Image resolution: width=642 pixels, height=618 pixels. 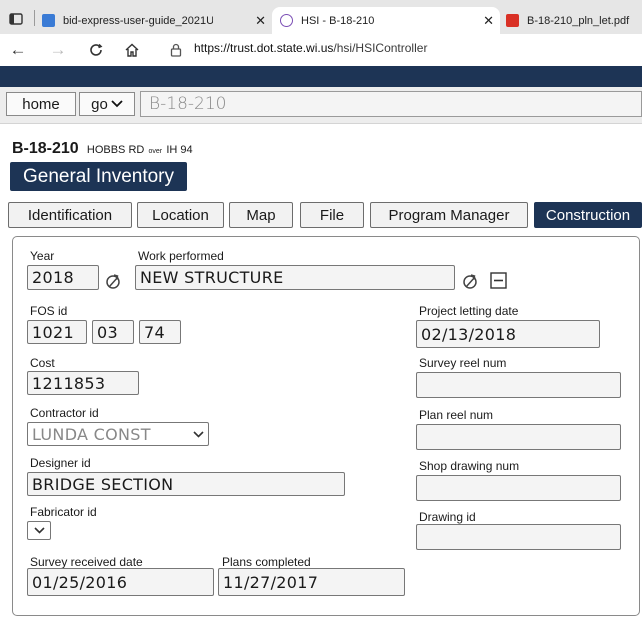 I want to click on tab-title: bid-express-user-guide_2021Up, so click(x=138, y=20).